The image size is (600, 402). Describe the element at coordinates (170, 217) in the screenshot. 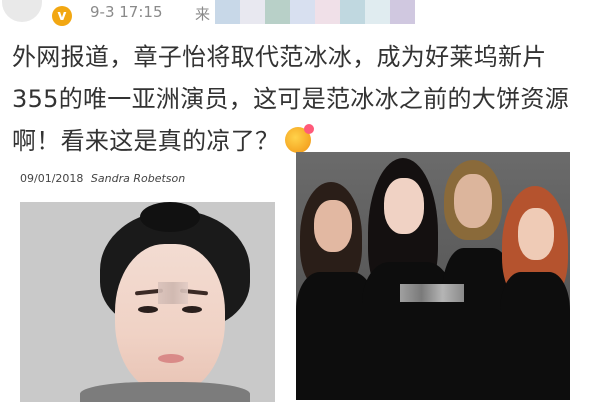

I see `photo-hair-bun` at that location.